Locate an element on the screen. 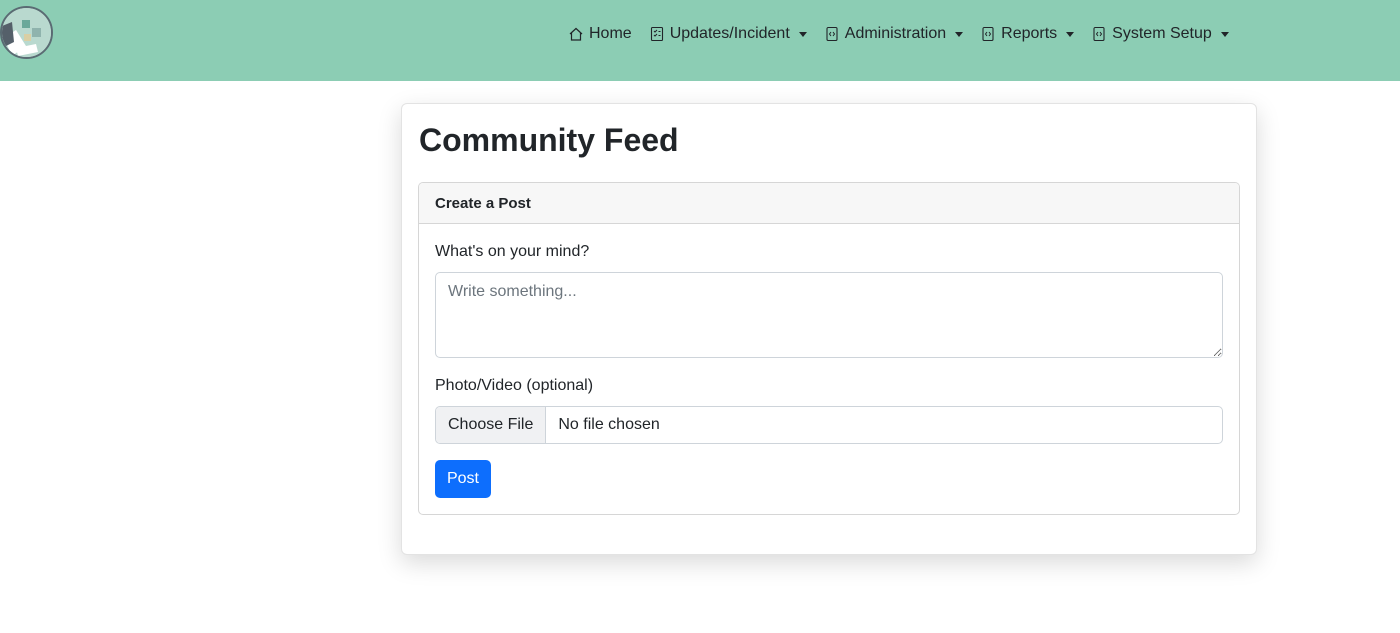  post-text-input is located at coordinates (829, 315).